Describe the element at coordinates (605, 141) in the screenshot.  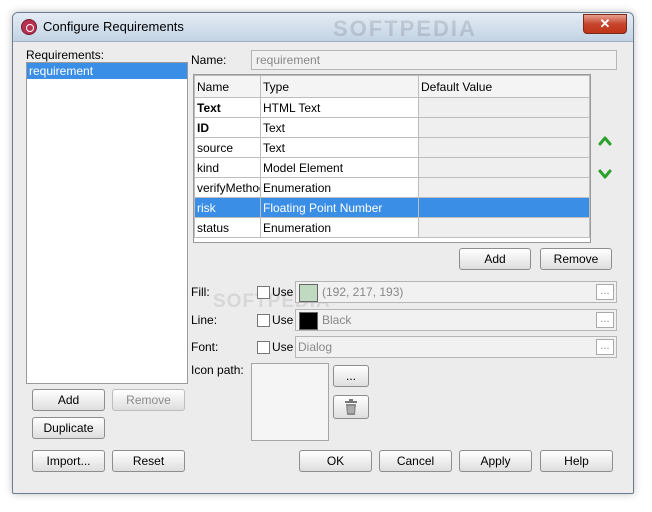
I see `chevron-up-icon` at that location.